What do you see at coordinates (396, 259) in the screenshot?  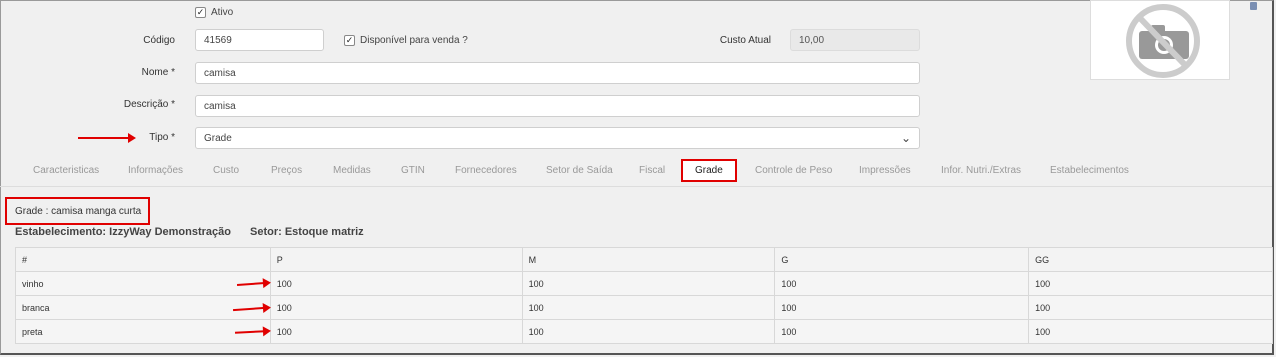 I see `column-header: P` at bounding box center [396, 259].